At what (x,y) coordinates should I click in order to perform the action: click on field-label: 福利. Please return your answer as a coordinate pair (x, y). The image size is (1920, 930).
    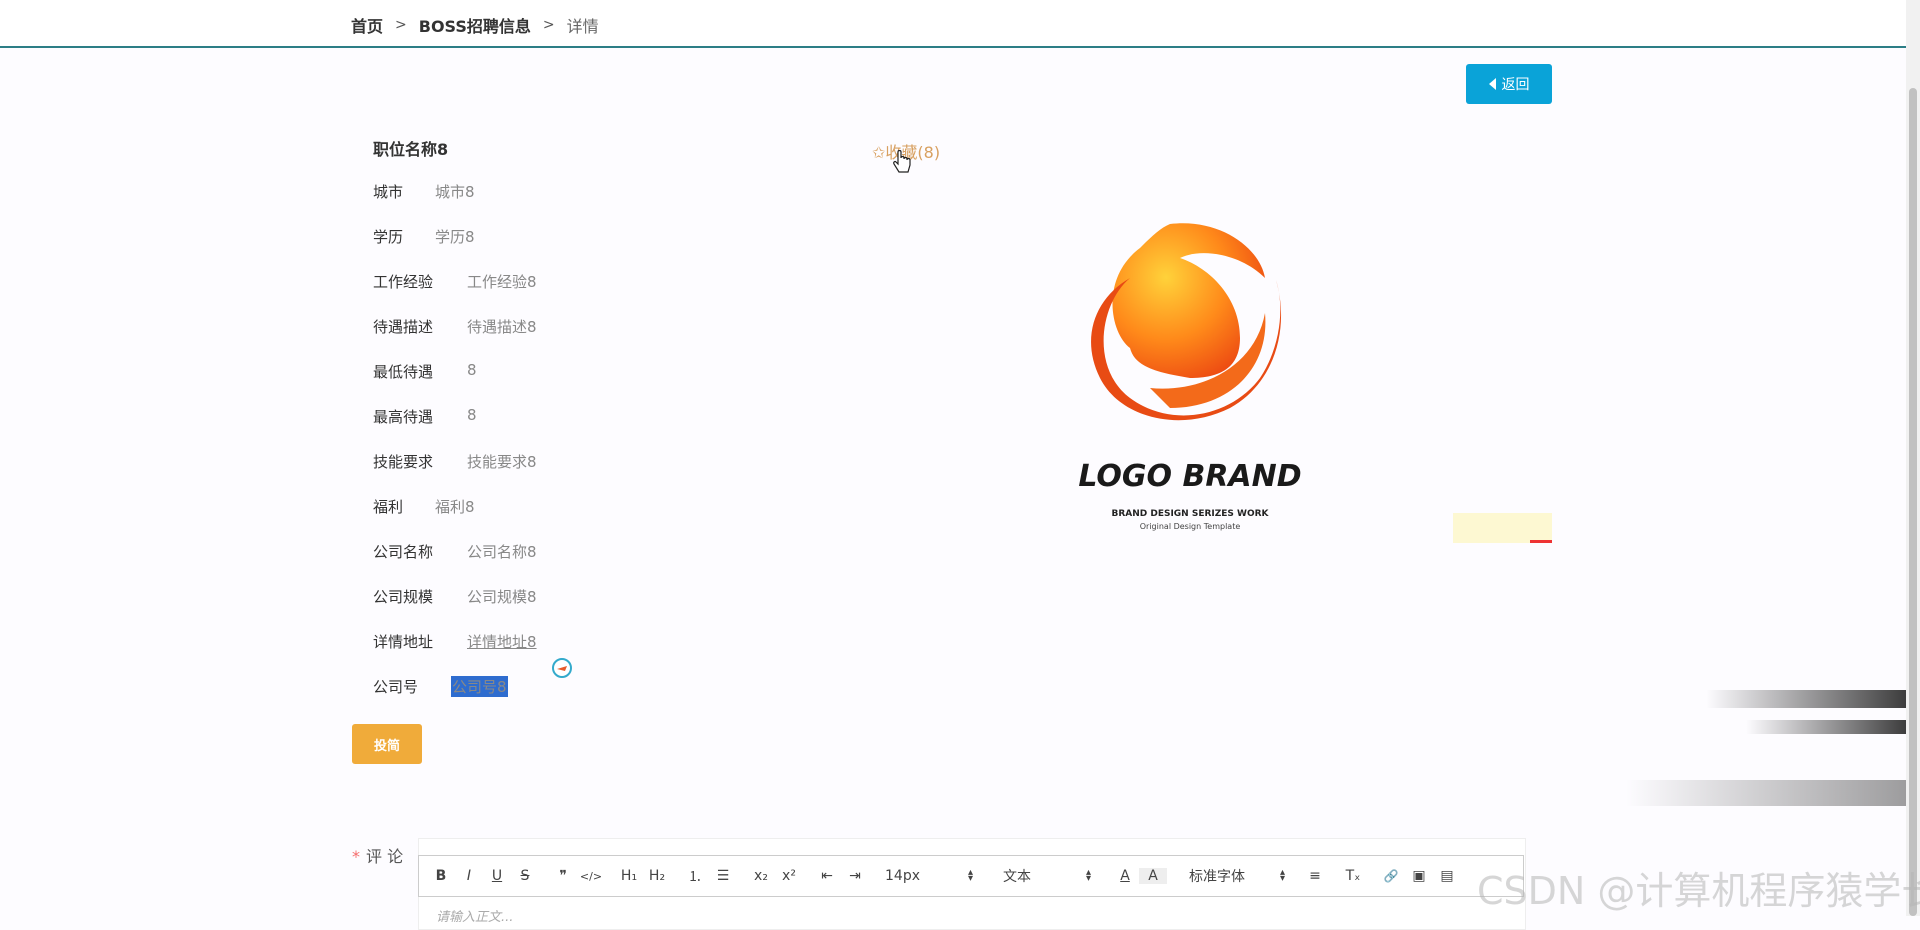
    Looking at the image, I should click on (388, 507).